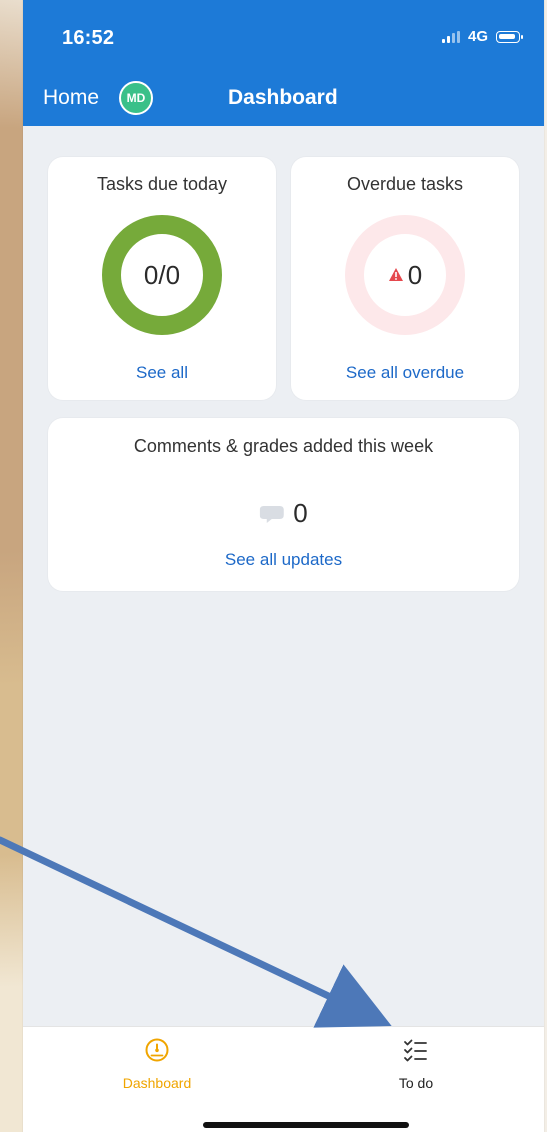 The image size is (547, 1132). Describe the element at coordinates (405, 184) in the screenshot. I see `overdue-tasks-title: Overdue tasks` at that location.